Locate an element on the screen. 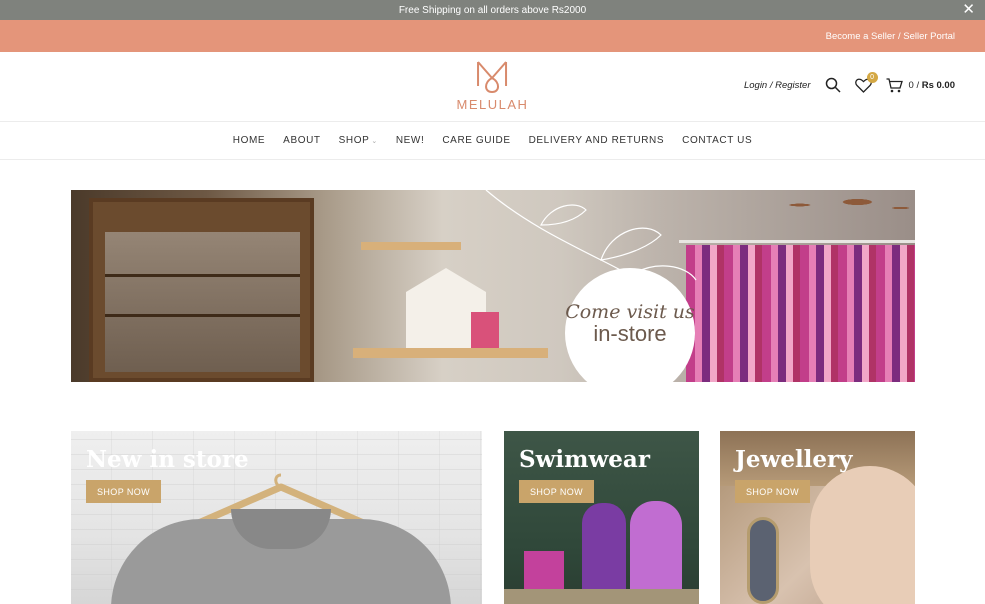 Image resolution: width=985 pixels, height=604 pixels. site-logo: MELULAH is located at coordinates (493, 86).